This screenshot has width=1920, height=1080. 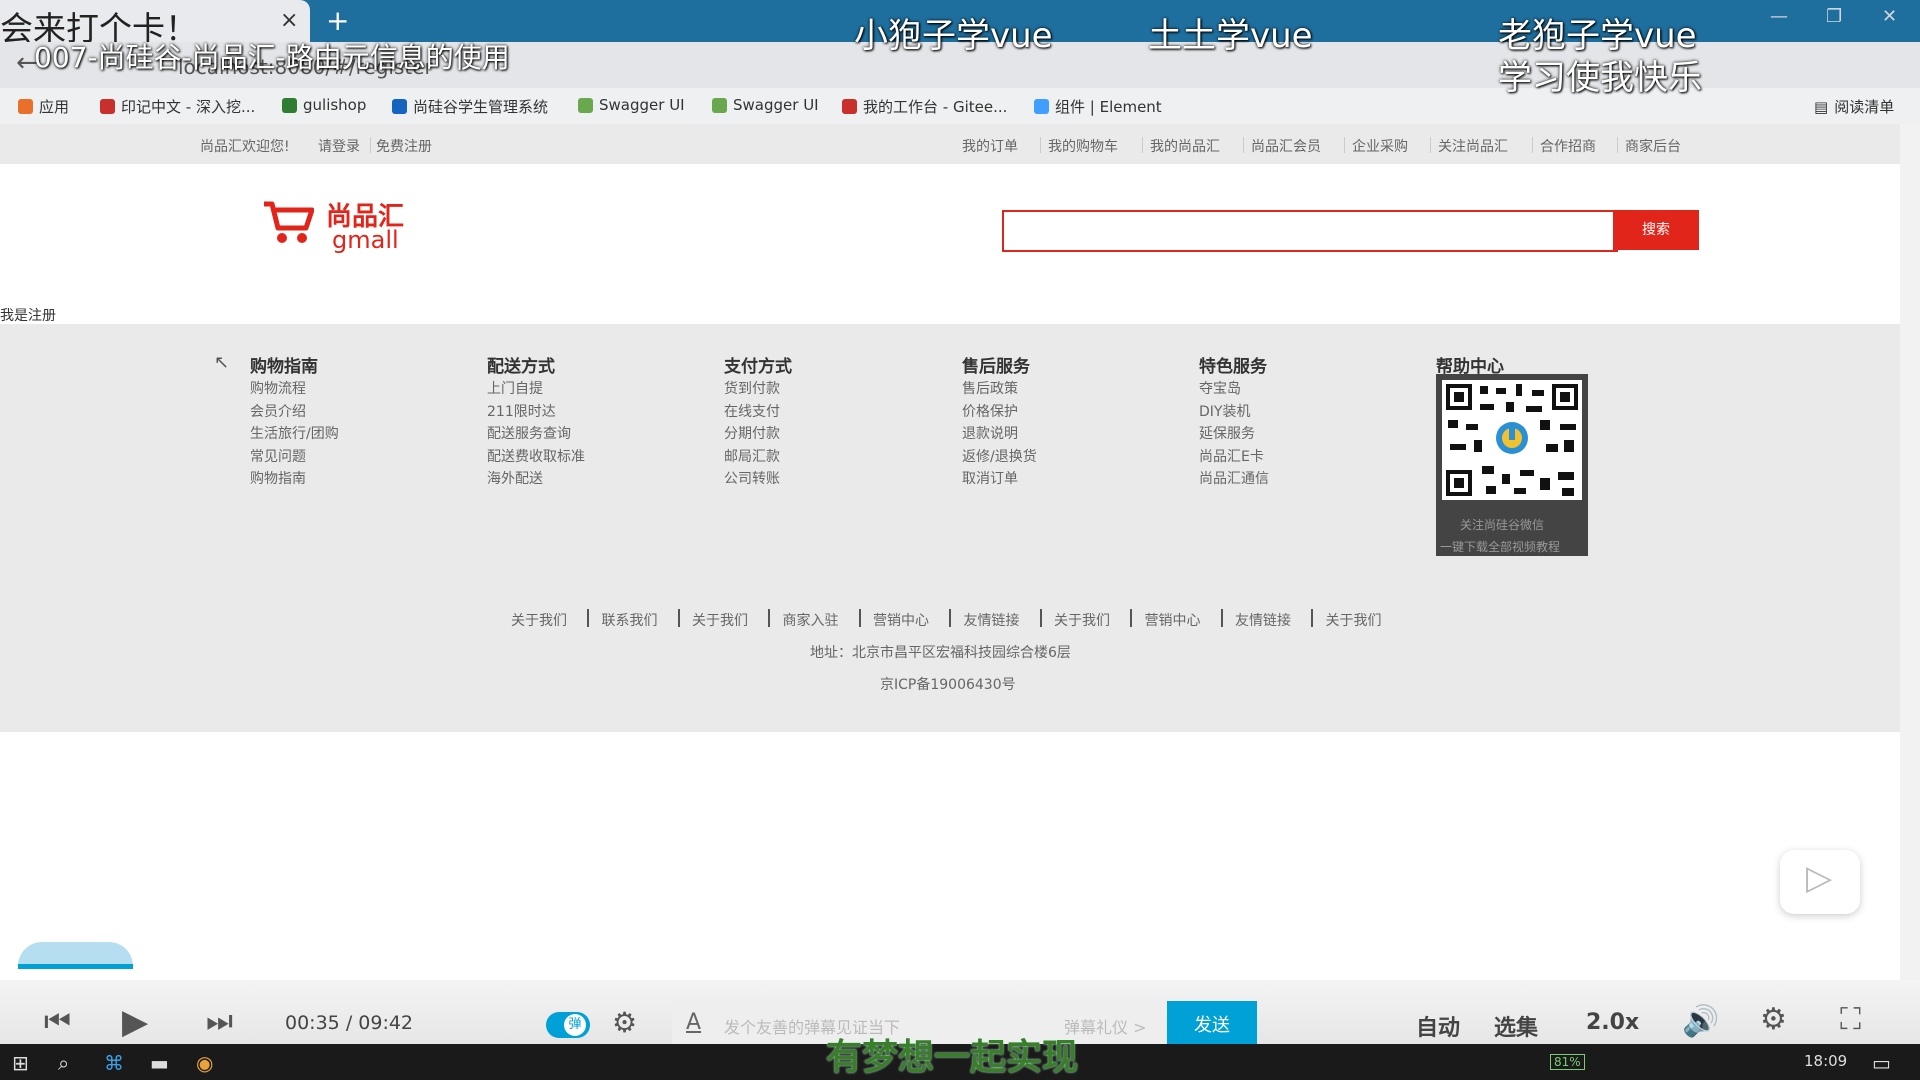 I want to click on progress-bar, so click(x=75, y=966).